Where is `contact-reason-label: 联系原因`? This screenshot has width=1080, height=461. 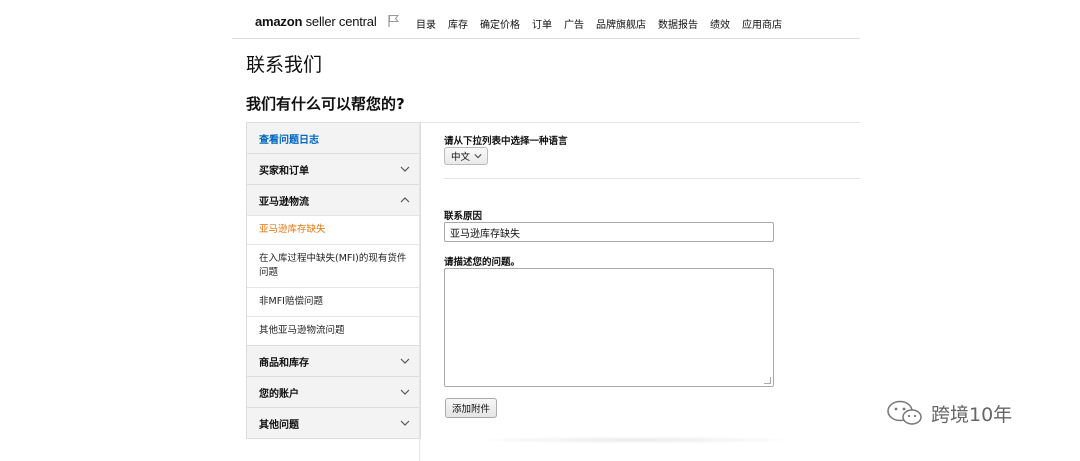
contact-reason-label: 联系原因 is located at coordinates (463, 216).